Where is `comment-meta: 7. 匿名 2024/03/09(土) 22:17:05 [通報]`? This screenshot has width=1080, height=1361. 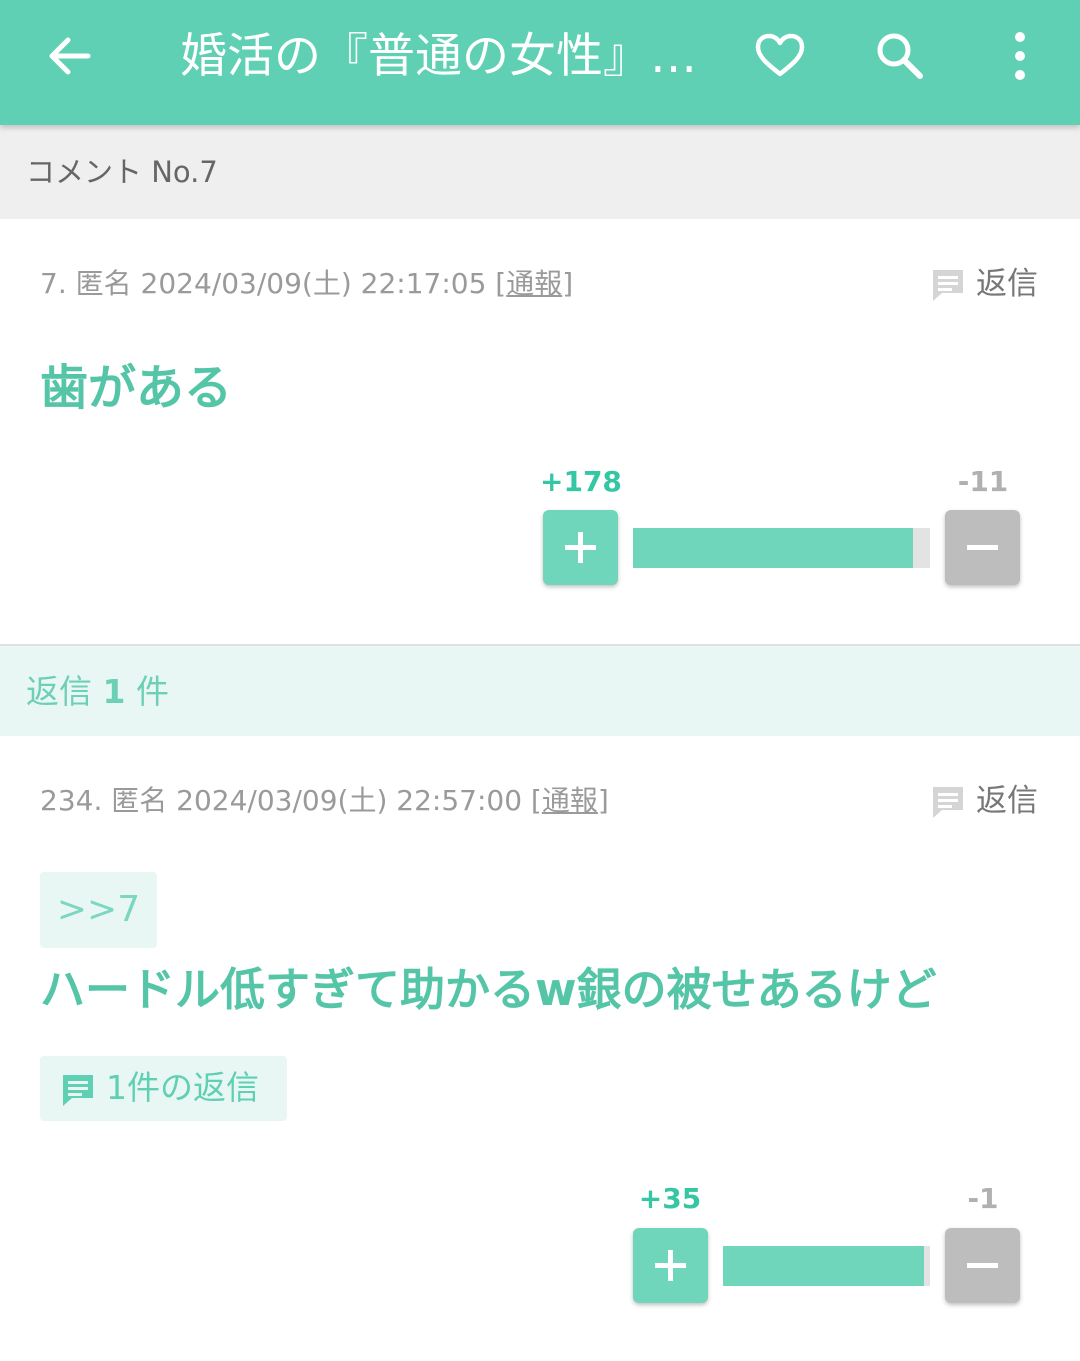 comment-meta: 7. 匿名 2024/03/09(土) 22:17:05 [通報] is located at coordinates (306, 284).